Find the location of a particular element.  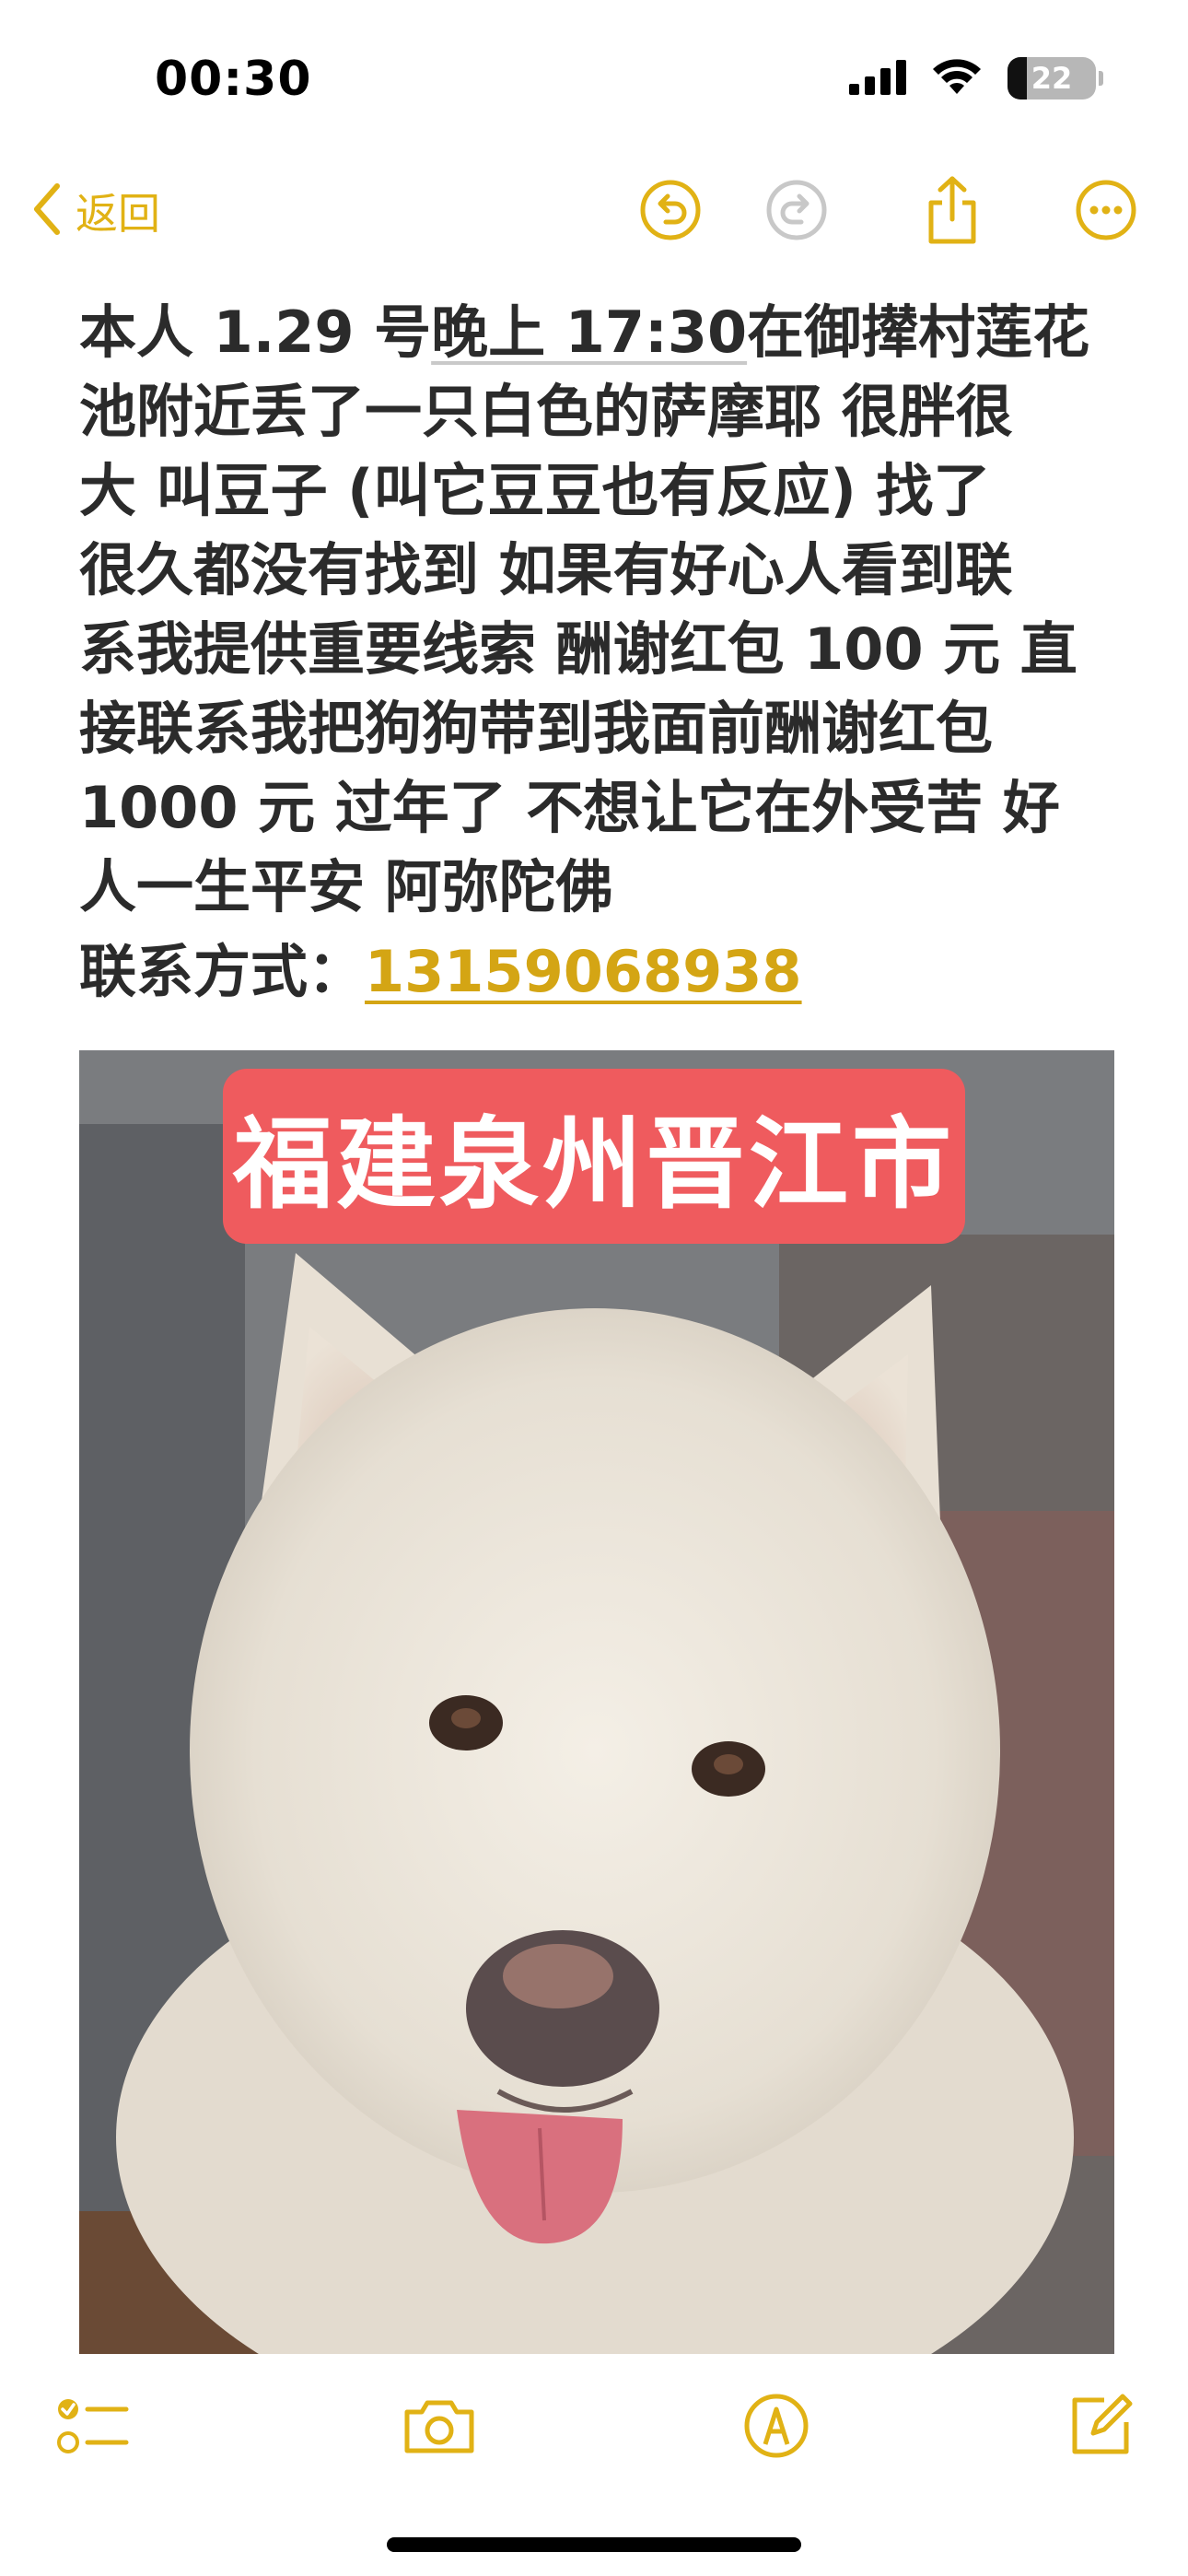

undo-button is located at coordinates (671, 212).